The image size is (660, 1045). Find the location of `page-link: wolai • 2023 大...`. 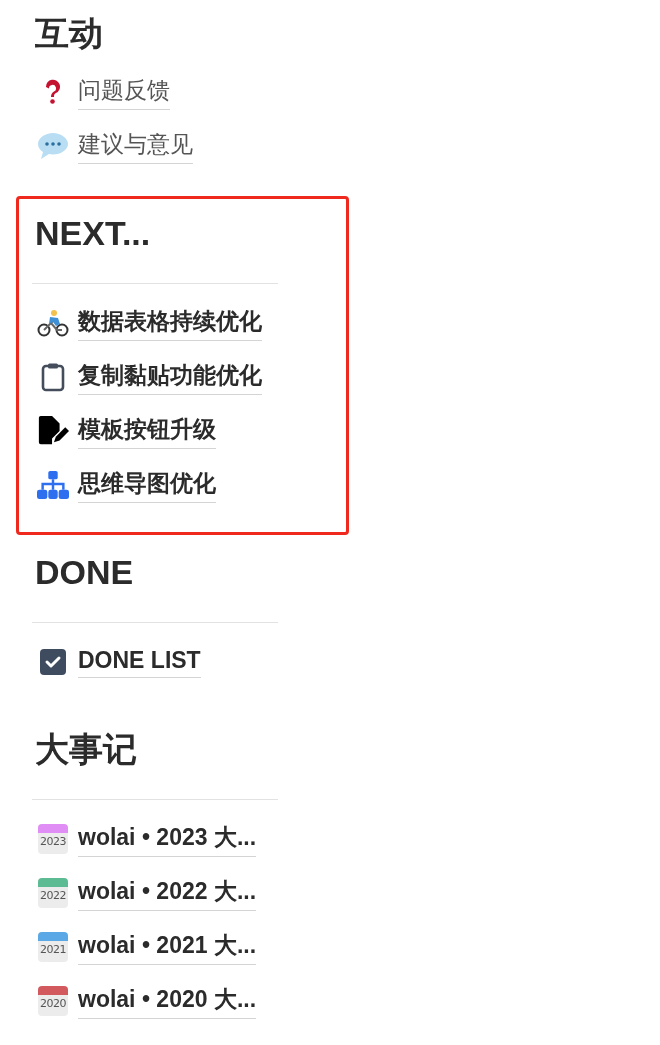

page-link: wolai • 2023 大... is located at coordinates (167, 839).